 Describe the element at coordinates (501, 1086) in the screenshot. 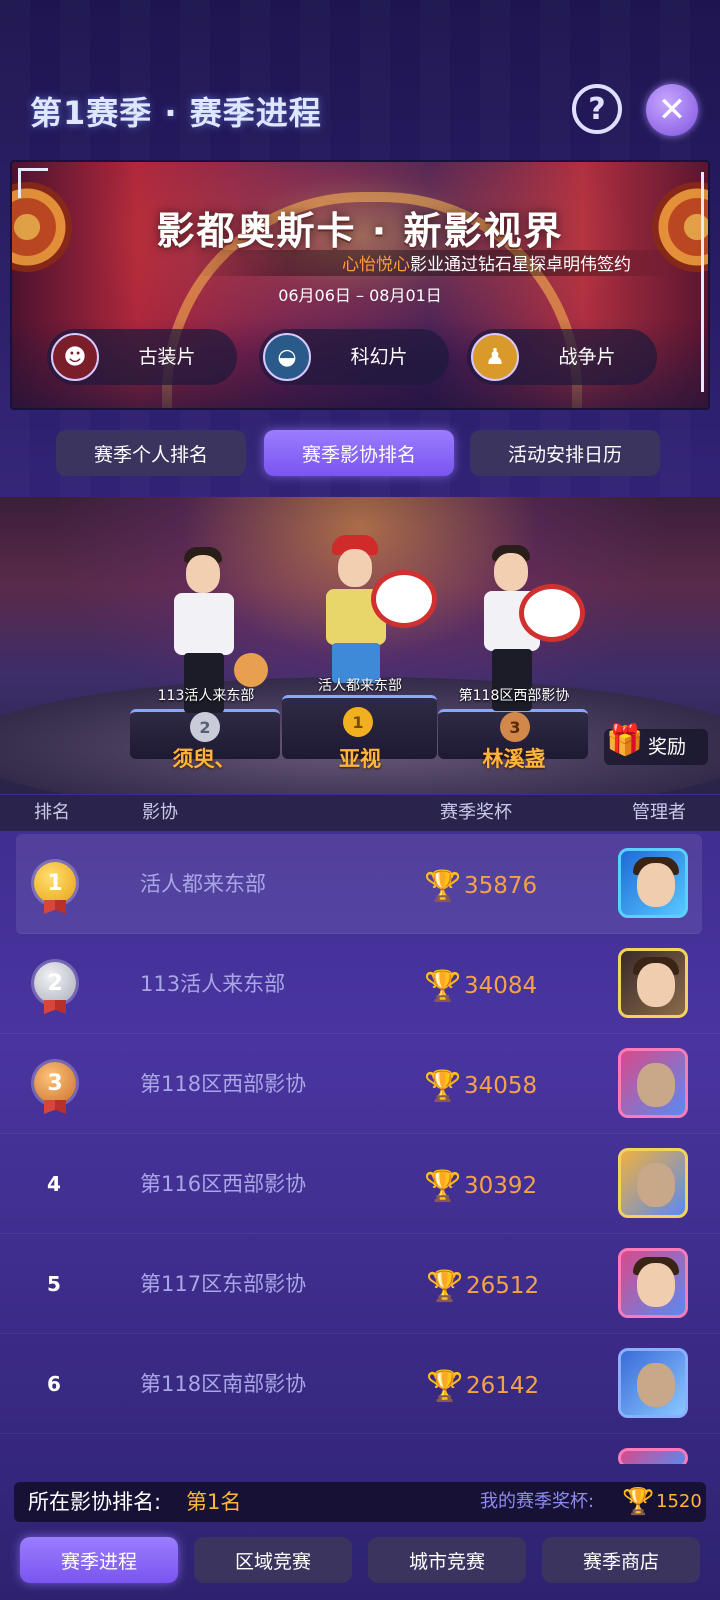

I see `trophy-count: 34058` at that location.